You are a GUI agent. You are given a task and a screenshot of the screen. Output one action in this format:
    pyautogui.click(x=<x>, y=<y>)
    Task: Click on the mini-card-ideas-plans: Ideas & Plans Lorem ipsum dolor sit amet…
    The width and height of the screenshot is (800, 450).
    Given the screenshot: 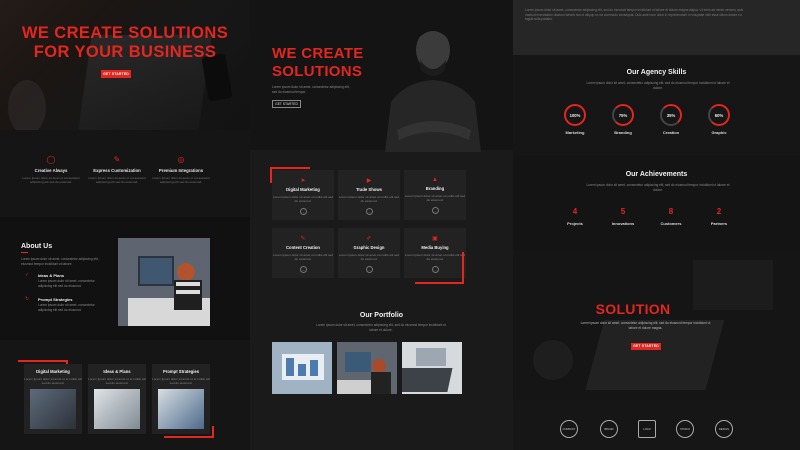 What is the action you would take?
    pyautogui.click(x=117, y=399)
    